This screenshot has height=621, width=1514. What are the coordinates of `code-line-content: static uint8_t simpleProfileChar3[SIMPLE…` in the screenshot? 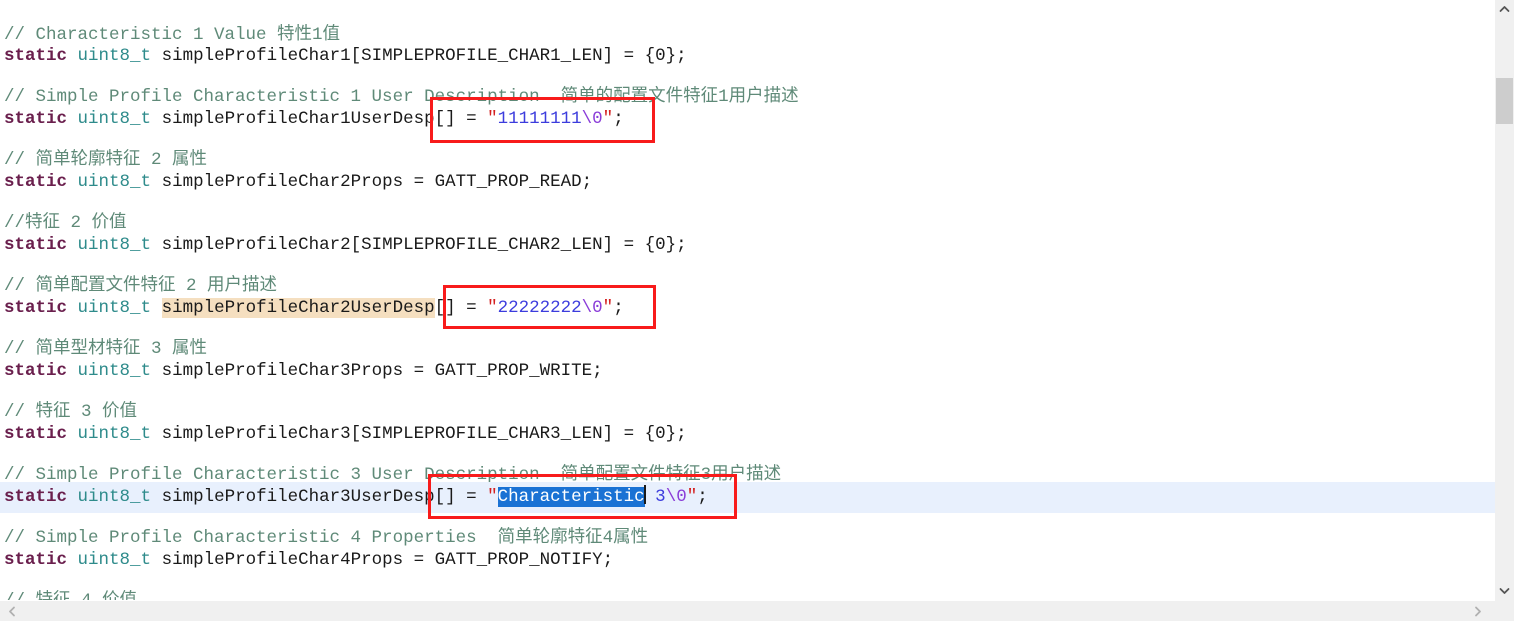 It's located at (343, 434).